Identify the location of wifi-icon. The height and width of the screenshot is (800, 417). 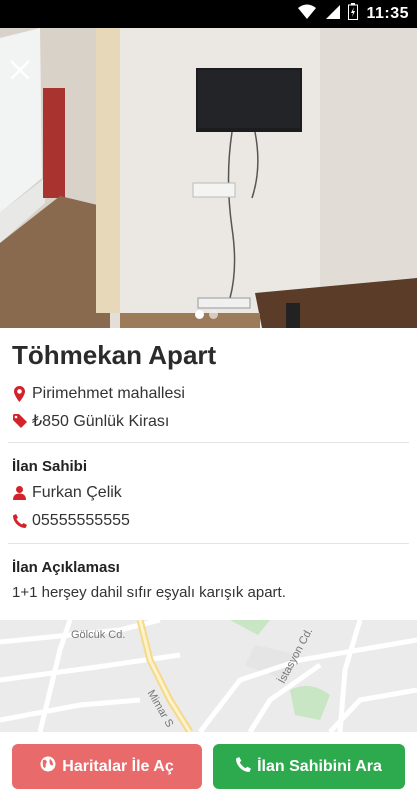
(307, 14).